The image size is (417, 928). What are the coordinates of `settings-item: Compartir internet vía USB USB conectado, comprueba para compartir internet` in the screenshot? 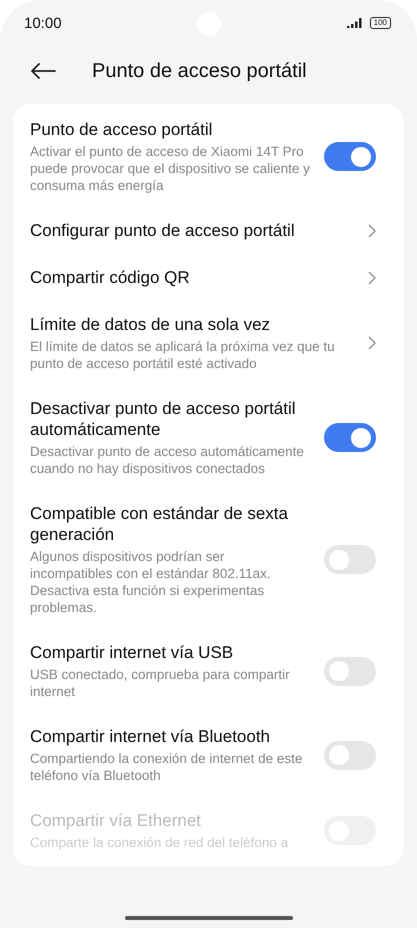 It's located at (208, 671).